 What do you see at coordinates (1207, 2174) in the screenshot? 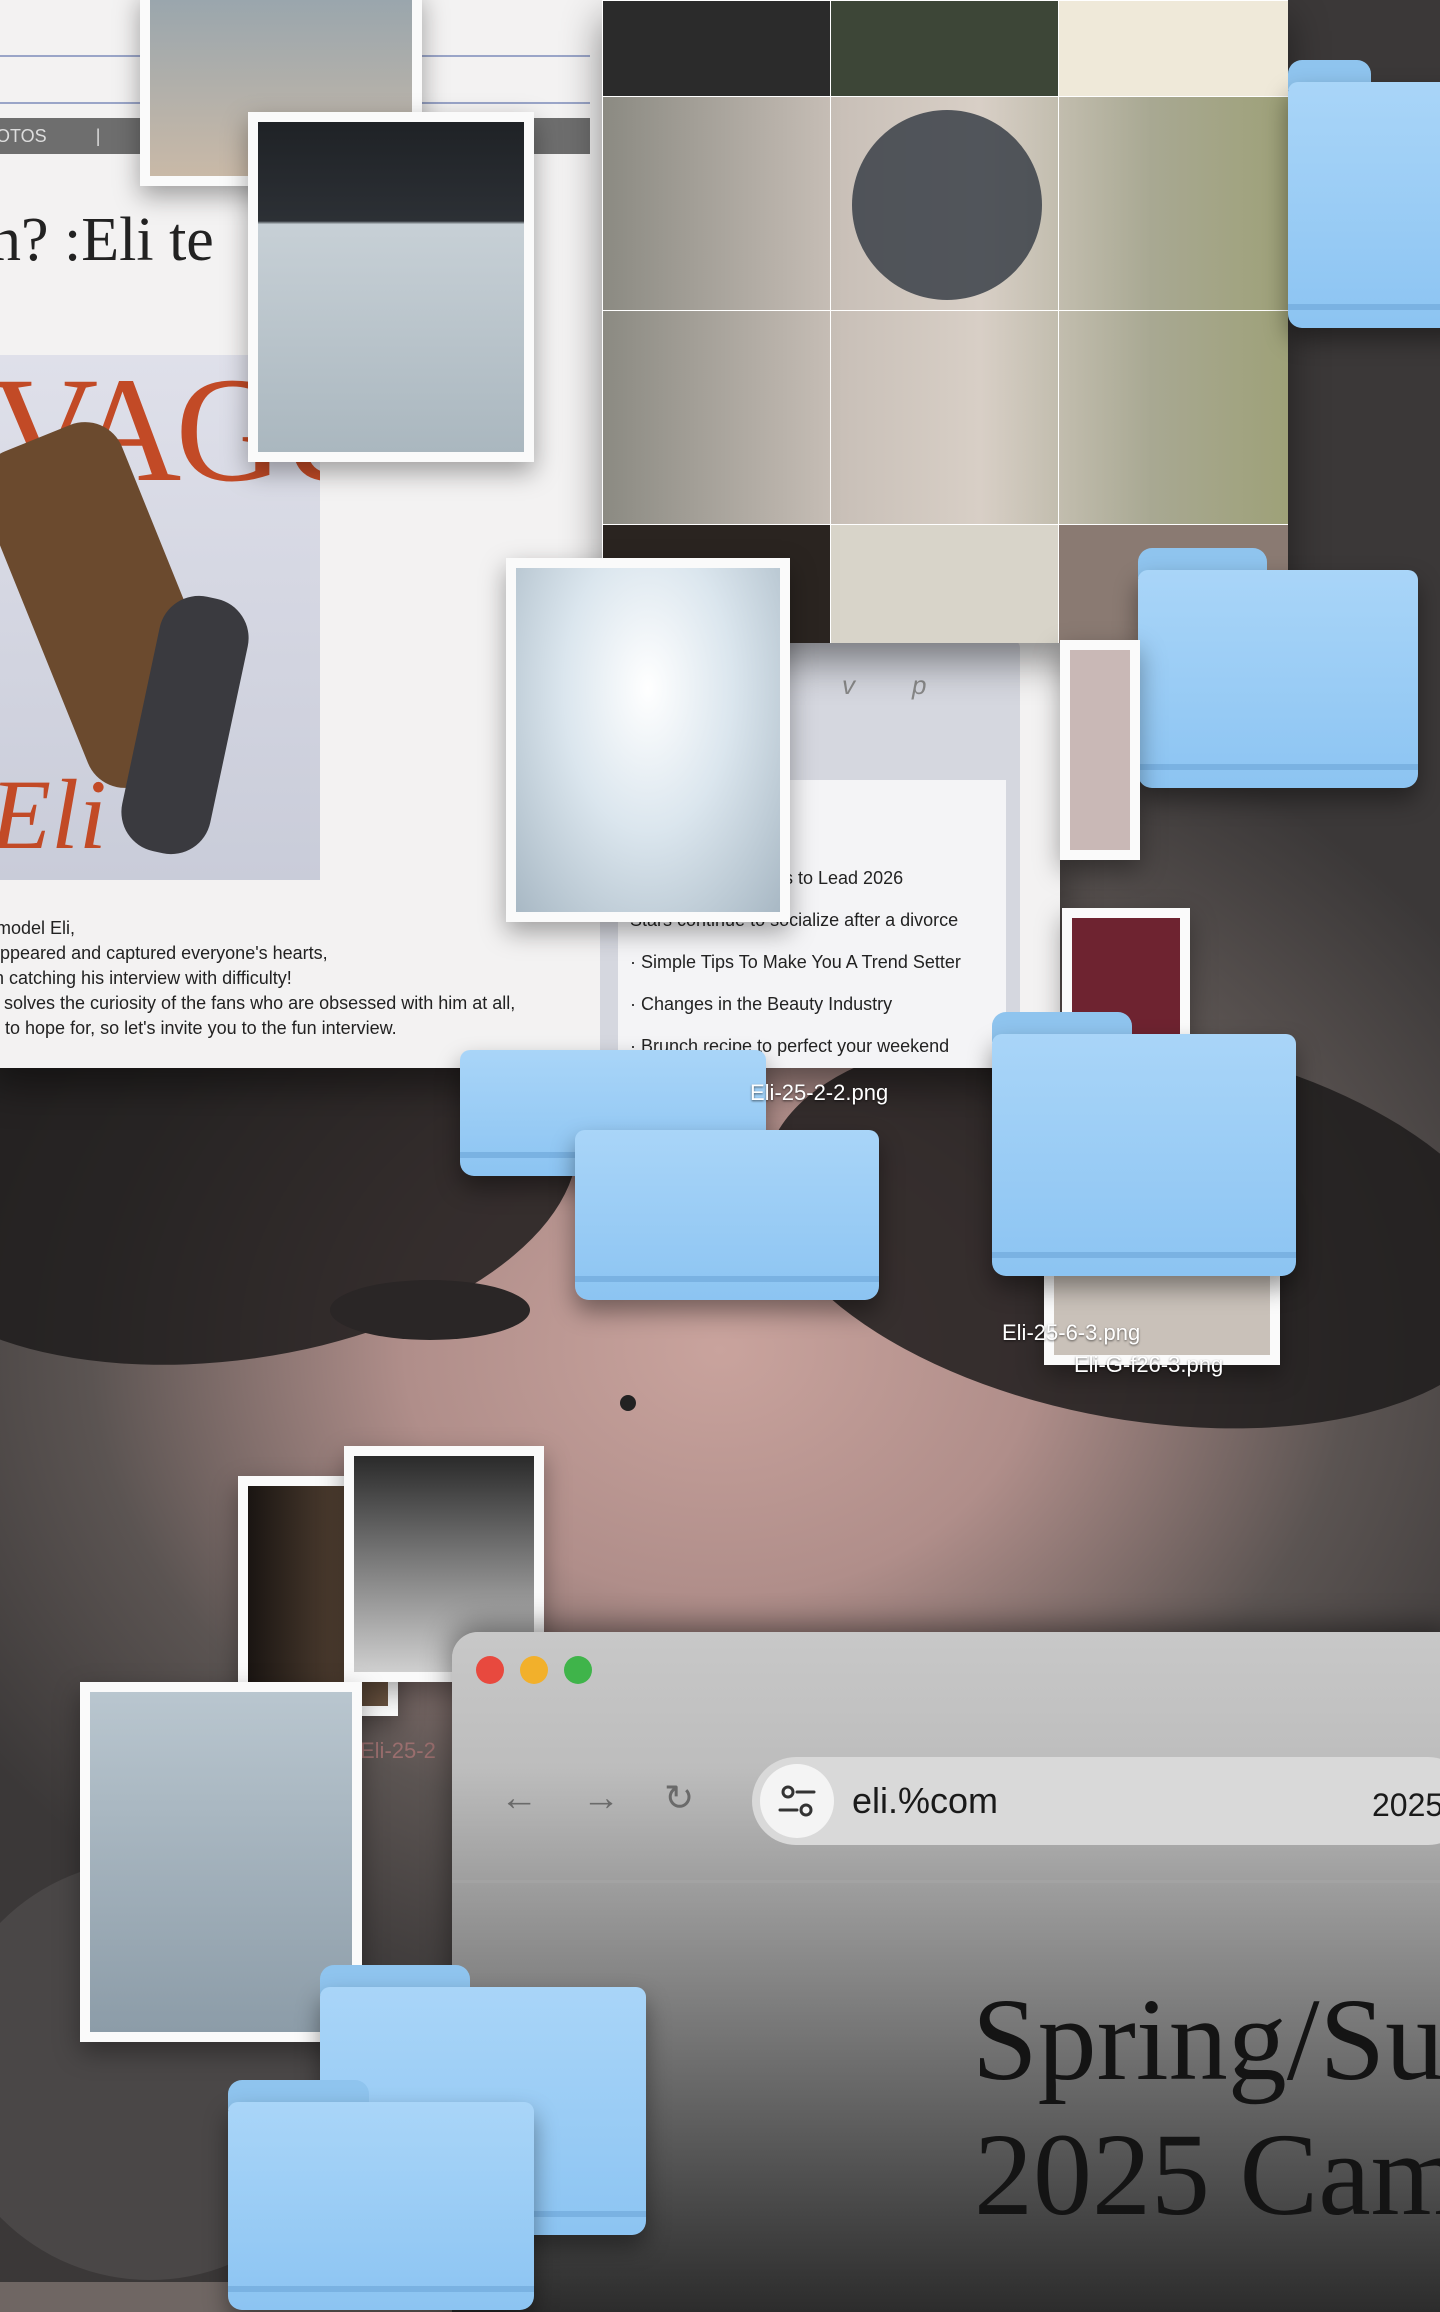
I see `campaign-title-line2: 2025 Cam` at bounding box center [1207, 2174].